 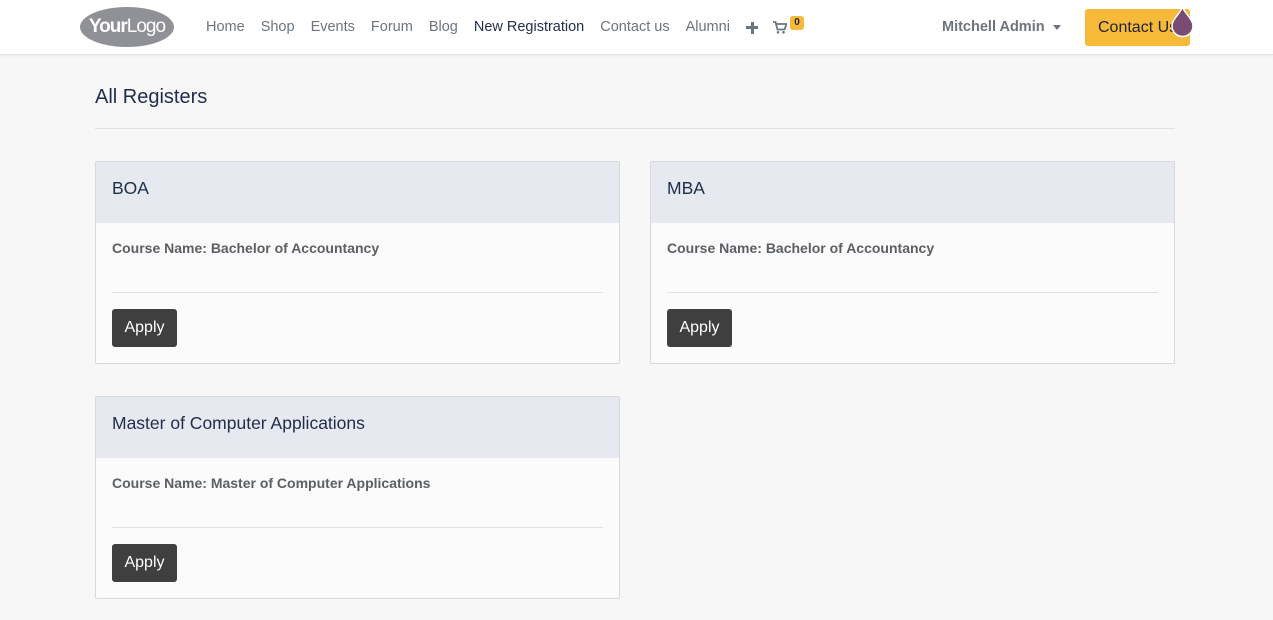 I want to click on nav-shop: Shop, so click(x=278, y=27).